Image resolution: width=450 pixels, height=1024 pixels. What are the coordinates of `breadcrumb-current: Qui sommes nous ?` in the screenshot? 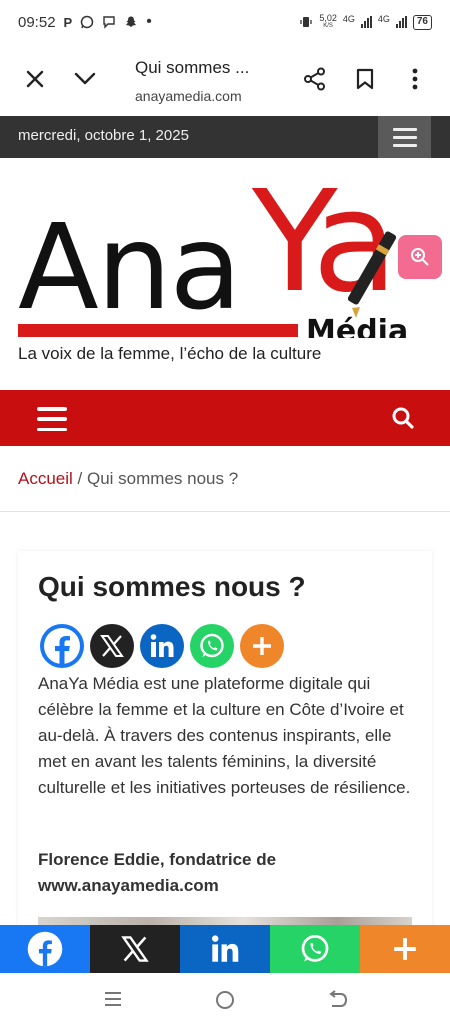 It's located at (162, 478).